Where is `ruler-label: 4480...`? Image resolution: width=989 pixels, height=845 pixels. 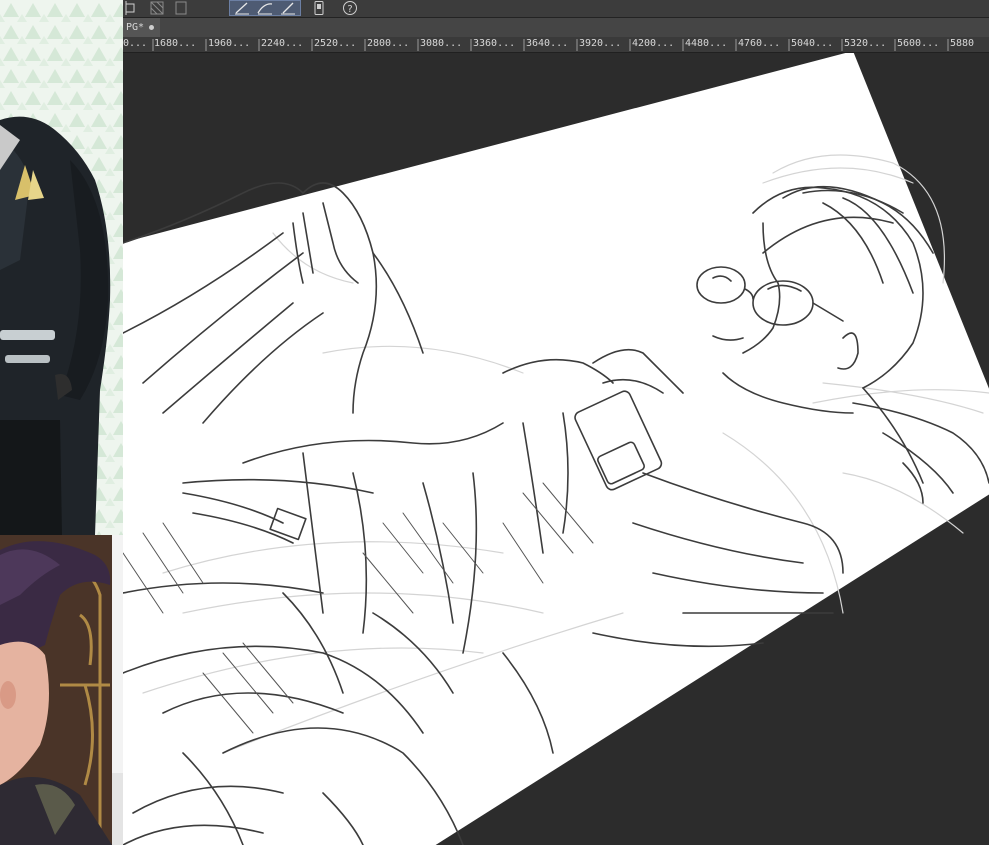 ruler-label: 4480... is located at coordinates (706, 43).